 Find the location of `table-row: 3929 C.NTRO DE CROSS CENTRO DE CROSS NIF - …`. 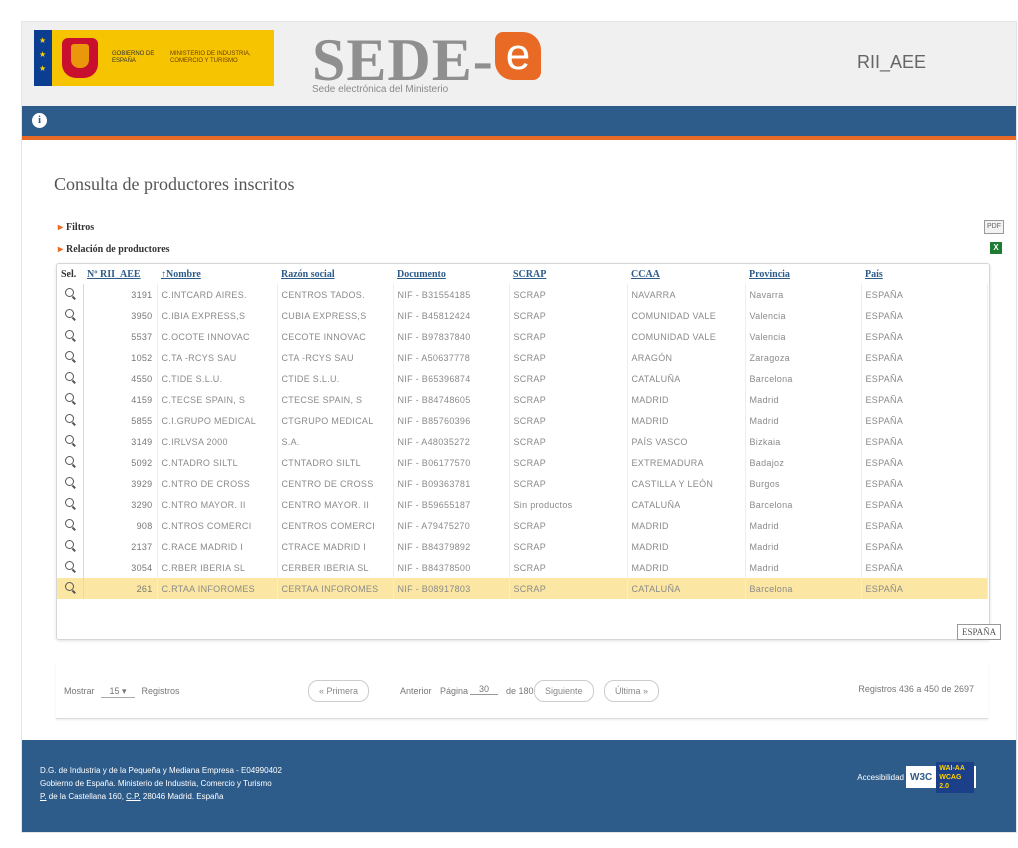

table-row: 3929 C.NTRO DE CROSS CENTRO DE CROSS NIF - … is located at coordinates (522, 483).